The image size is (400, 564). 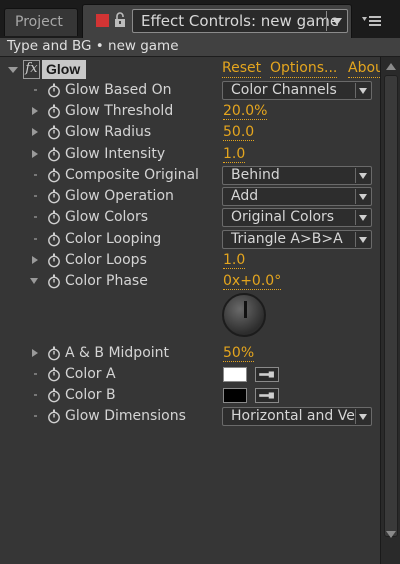 I want to click on tab-effect-controls: Effect Controls: new game, so click(x=217, y=21).